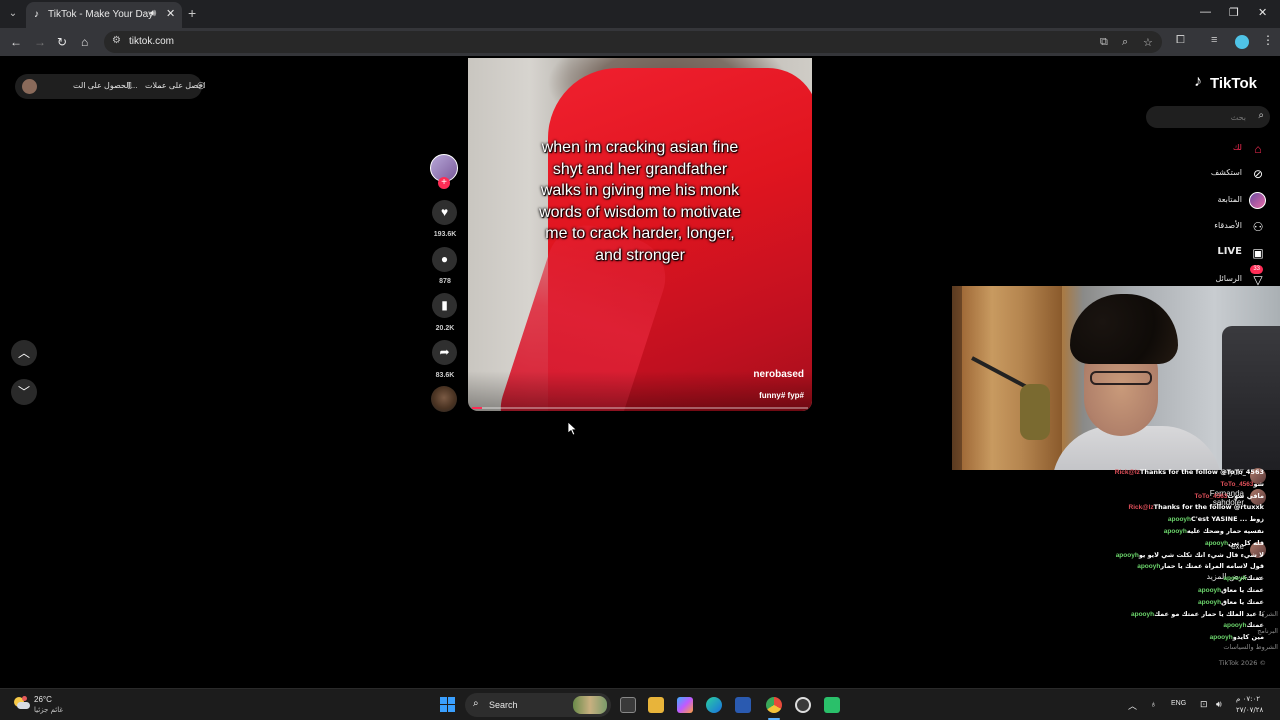 The image size is (1280, 720). What do you see at coordinates (774, 705) in the screenshot?
I see `chrome-icon` at bounding box center [774, 705].